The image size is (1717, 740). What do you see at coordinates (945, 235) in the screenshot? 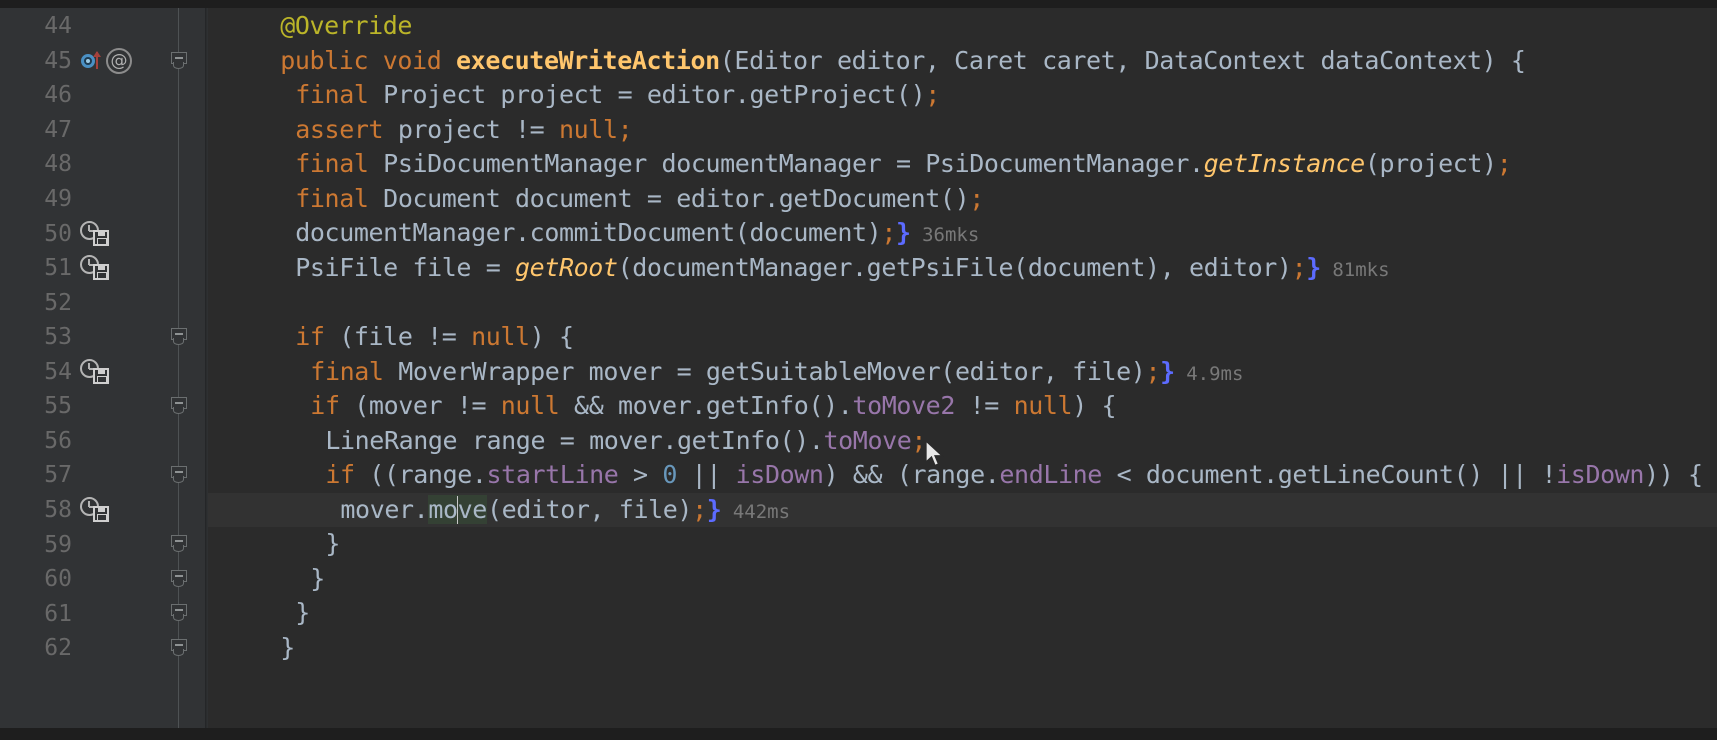
I see `inline-timing-hint: 36mks` at bounding box center [945, 235].